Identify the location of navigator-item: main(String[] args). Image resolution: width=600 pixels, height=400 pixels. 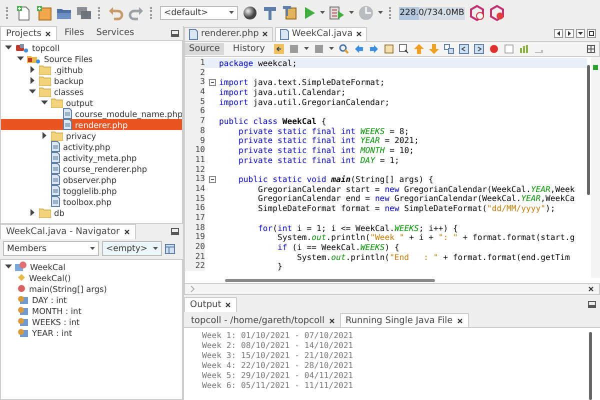
(91, 288).